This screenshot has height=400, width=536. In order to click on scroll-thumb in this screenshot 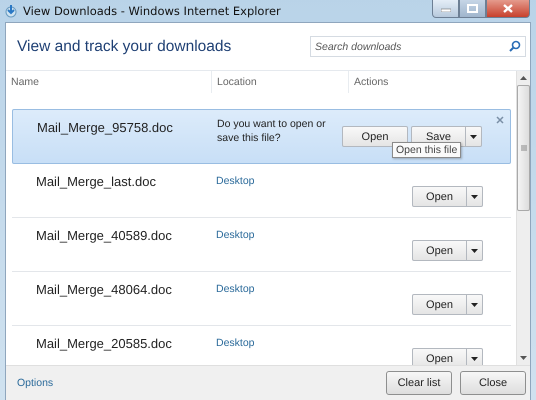, I will do `click(523, 148)`.